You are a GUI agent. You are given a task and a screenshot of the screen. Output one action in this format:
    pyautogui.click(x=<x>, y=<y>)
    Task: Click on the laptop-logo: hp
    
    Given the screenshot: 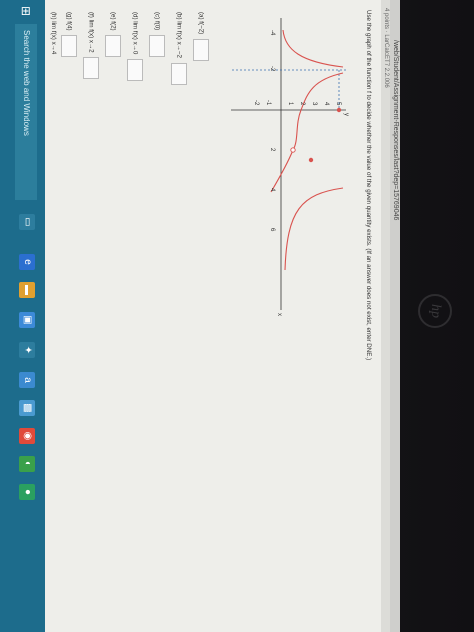 What is the action you would take?
    pyautogui.click(x=435, y=311)
    